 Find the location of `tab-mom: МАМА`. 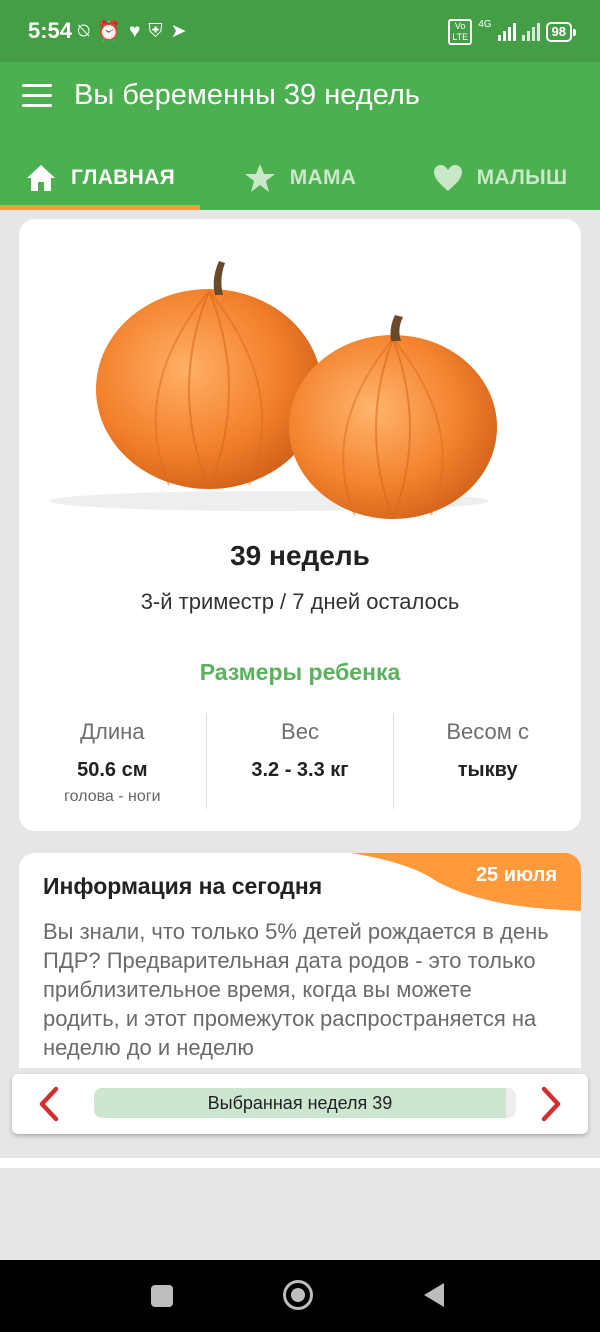

tab-mom: МАМА is located at coordinates (300, 178).